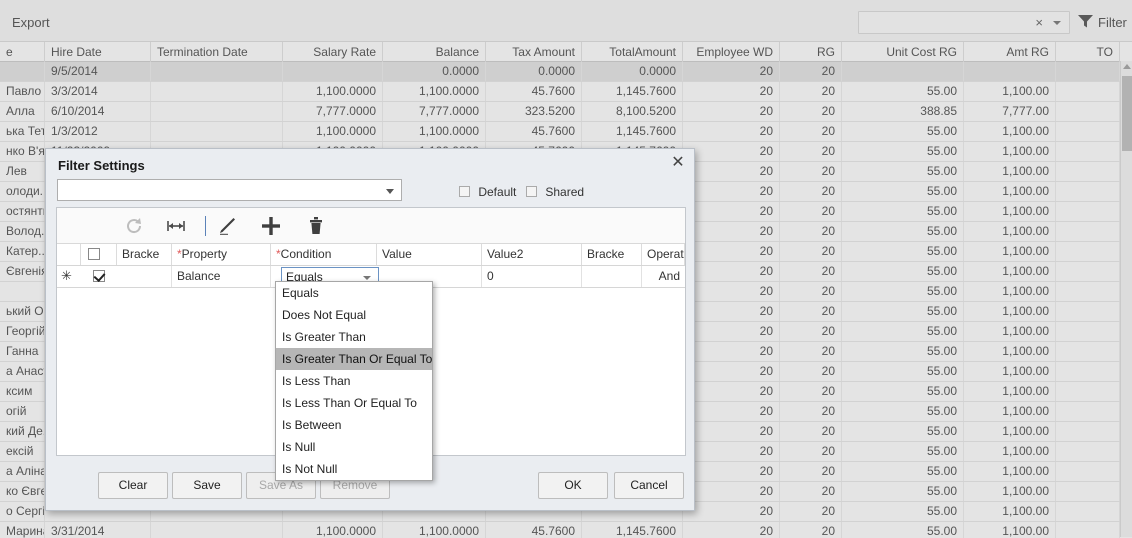  Describe the element at coordinates (811, 52) in the screenshot. I see `grid-column-header: RG` at that location.